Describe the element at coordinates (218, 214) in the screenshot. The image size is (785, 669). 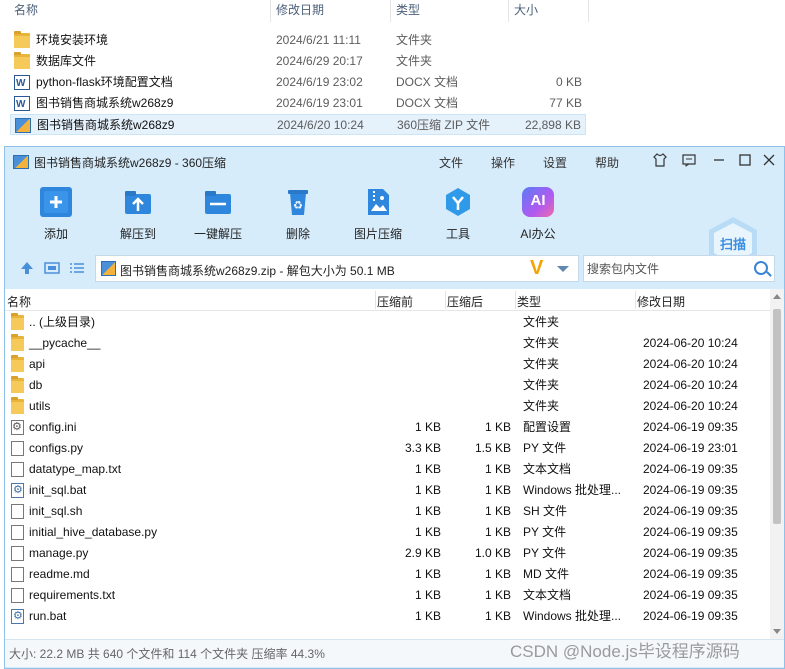
I see `one-click-extract-button: 一键解压` at that location.